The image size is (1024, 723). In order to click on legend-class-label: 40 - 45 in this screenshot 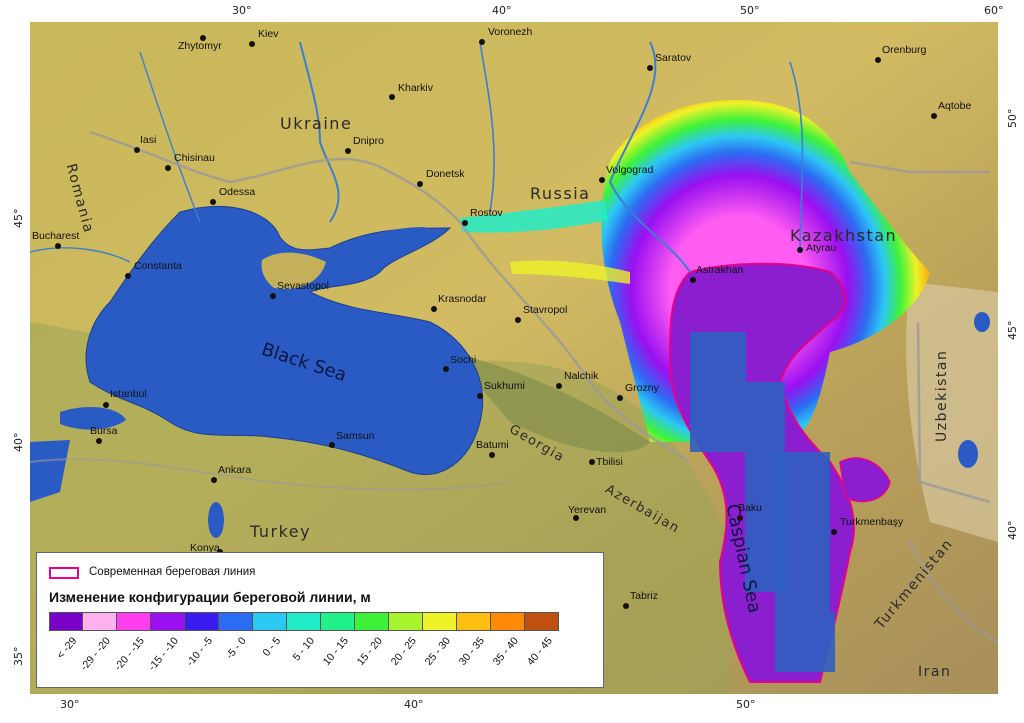, I will do `click(539, 651)`.